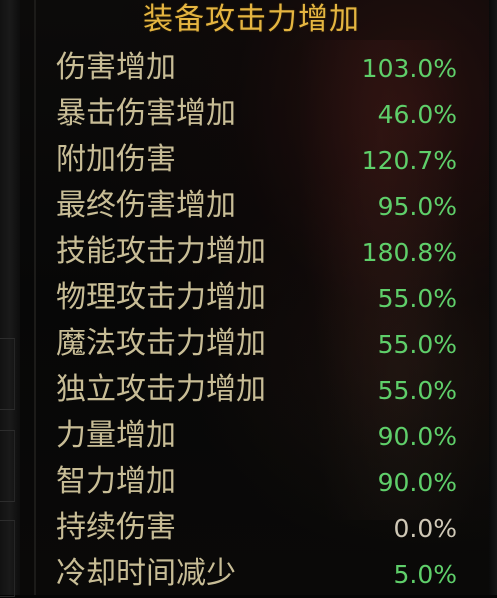  Describe the element at coordinates (248, 115) in the screenshot. I see `stat-row-crit-damage-increase: 暴击伤害增加 46.0%` at that location.